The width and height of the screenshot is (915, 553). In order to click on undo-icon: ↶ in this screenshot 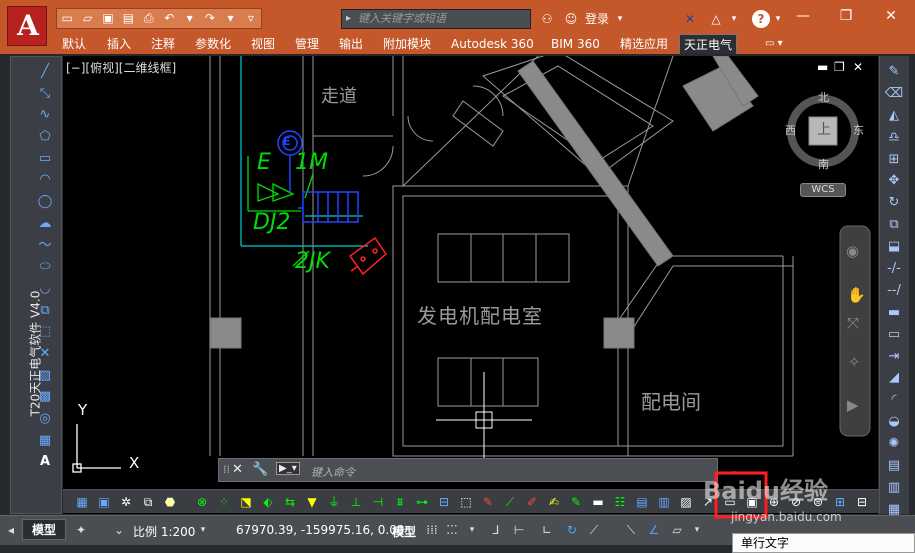, I will do `click(169, 18)`.